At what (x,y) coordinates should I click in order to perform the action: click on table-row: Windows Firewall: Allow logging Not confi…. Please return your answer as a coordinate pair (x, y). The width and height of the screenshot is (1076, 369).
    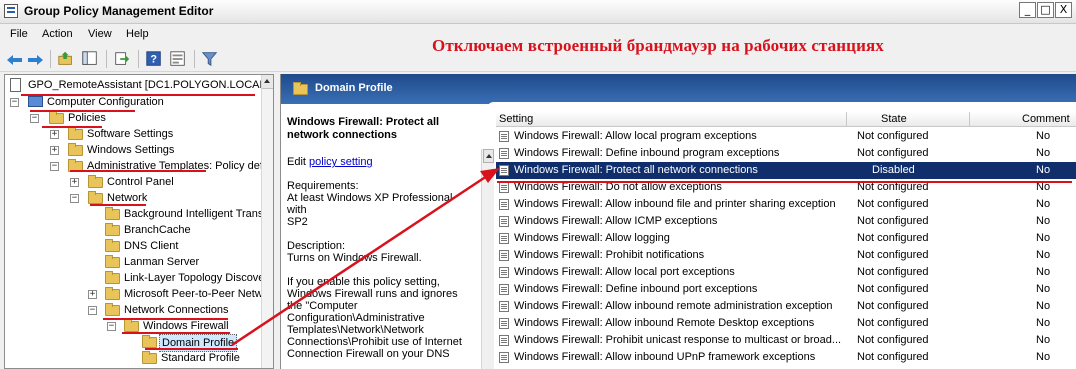
    Looking at the image, I should click on (786, 238).